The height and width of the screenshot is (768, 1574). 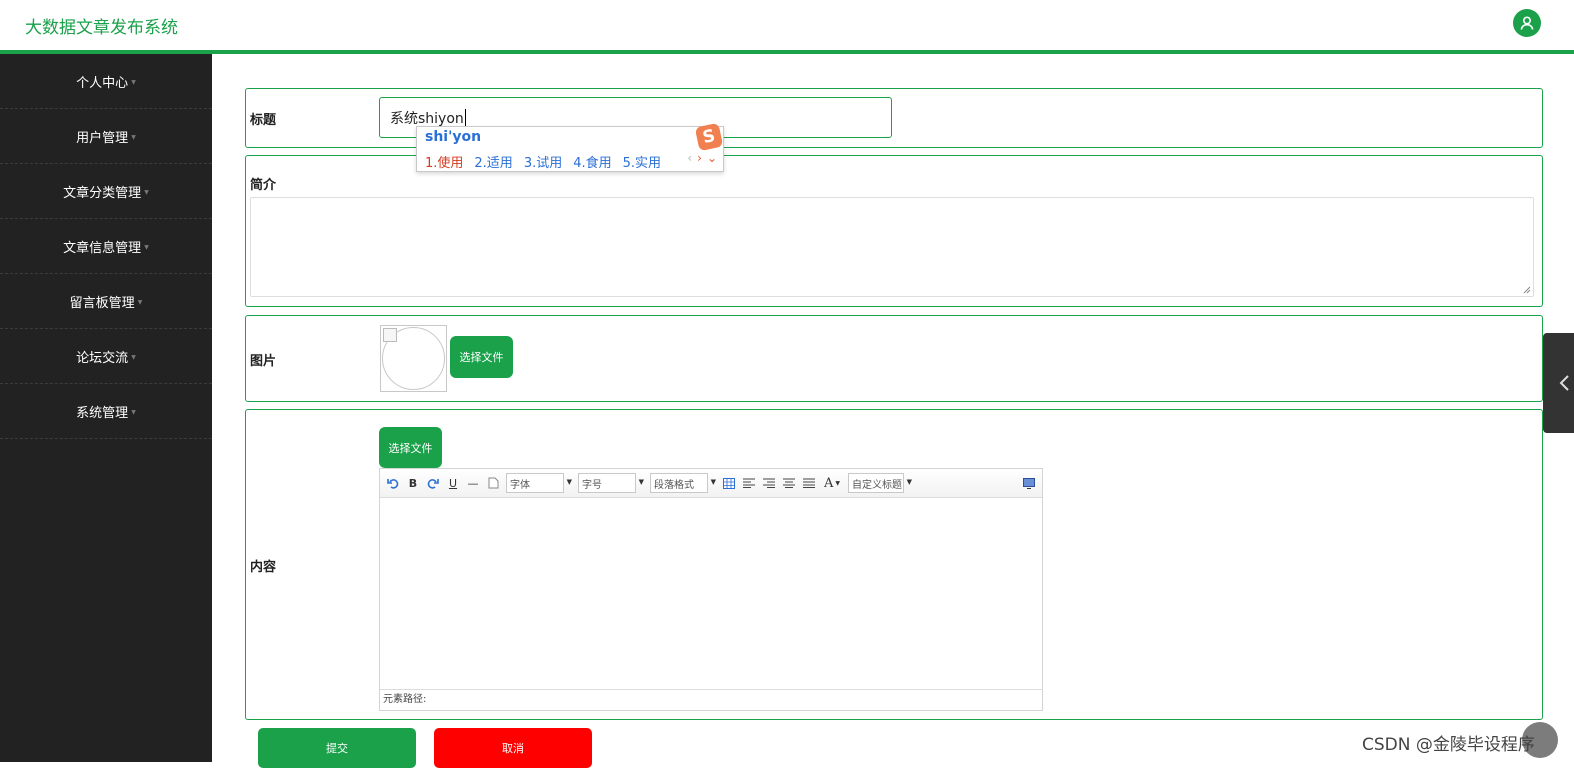 What do you see at coordinates (102, 413) in the screenshot?
I see `sidebar-item-label: 系统管理` at bounding box center [102, 413].